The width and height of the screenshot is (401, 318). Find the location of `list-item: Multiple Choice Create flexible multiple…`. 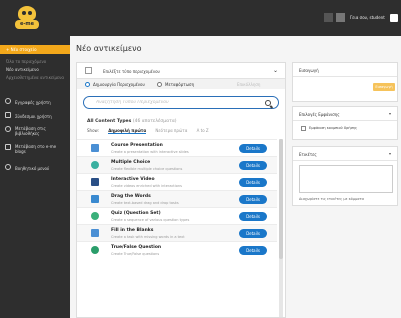

list-item: Multiple Choice Create flexible multiple… is located at coordinates (177, 164).